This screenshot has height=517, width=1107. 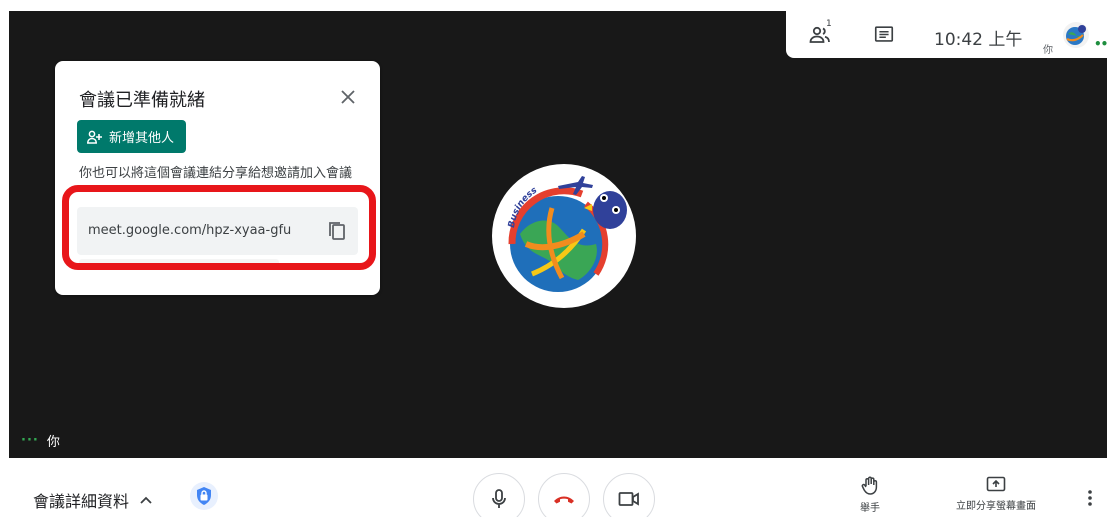 What do you see at coordinates (142, 100) in the screenshot?
I see `card-title: 會議已準備就緒` at bounding box center [142, 100].